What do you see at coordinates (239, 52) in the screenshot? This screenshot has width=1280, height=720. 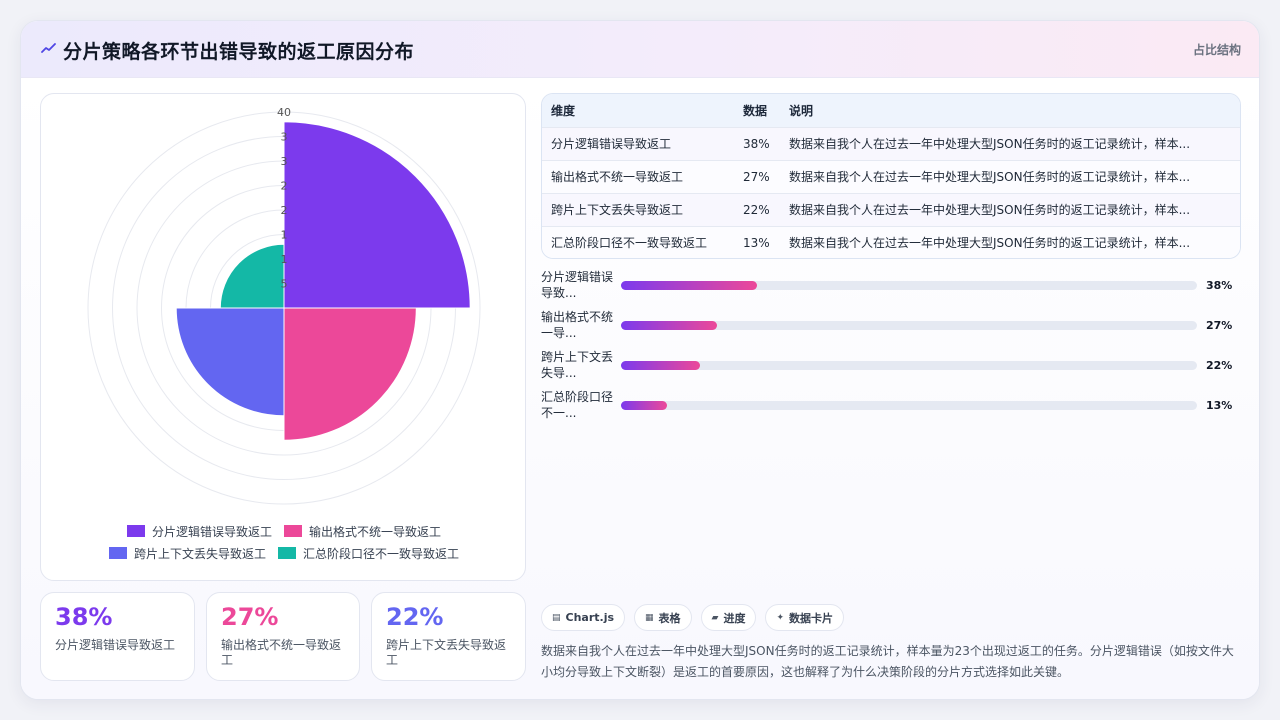 I see `page-title: 分片策略各环节出错导致的返工原因分布` at bounding box center [239, 52].